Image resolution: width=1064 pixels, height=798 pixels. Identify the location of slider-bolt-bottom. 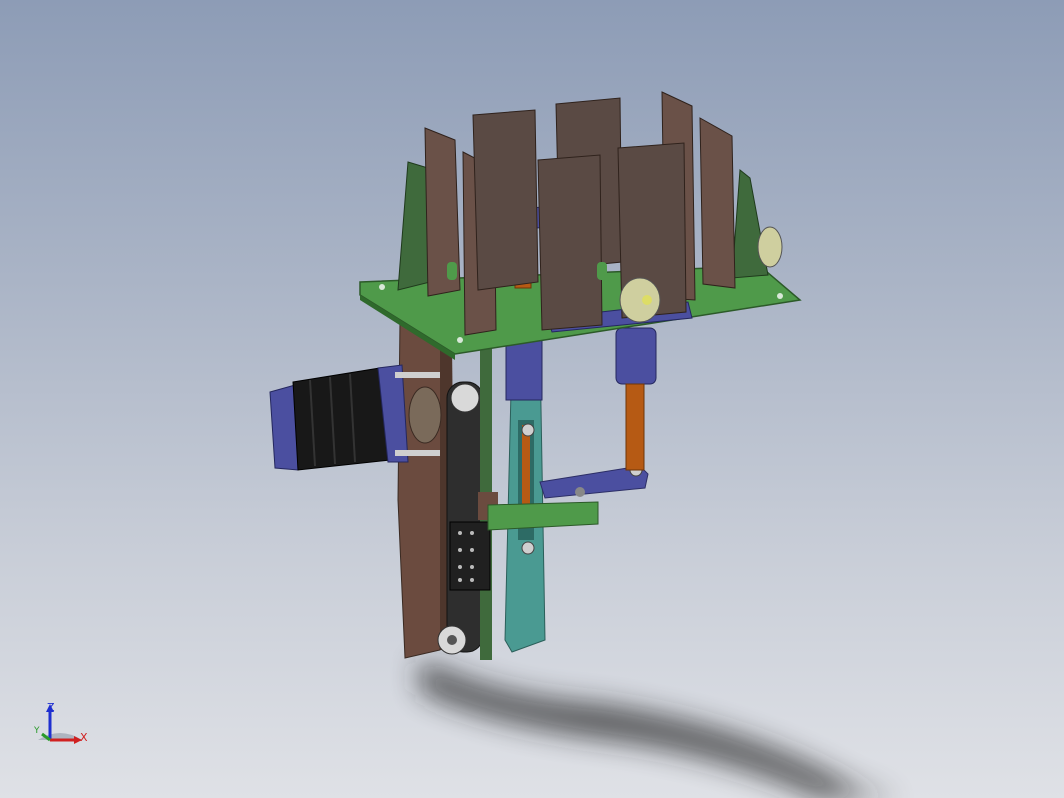
(528, 548).